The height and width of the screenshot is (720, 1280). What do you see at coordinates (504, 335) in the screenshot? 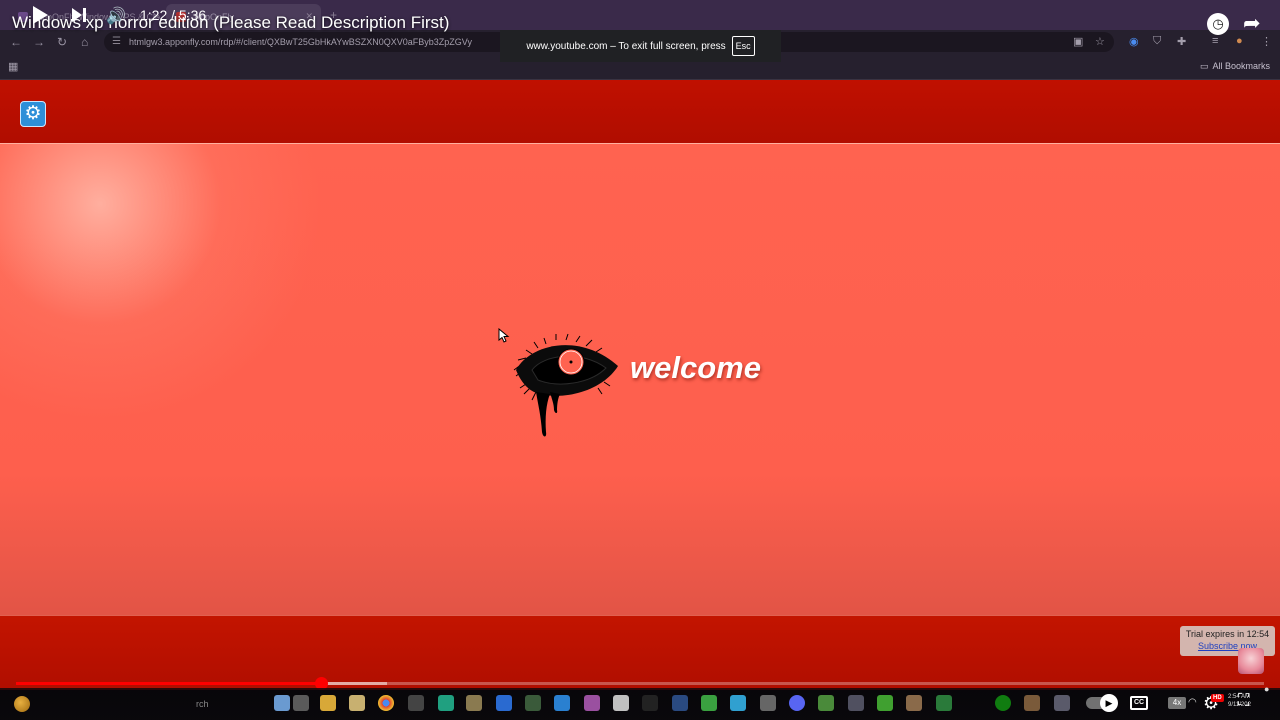
I see `mouse-cursor-icon` at bounding box center [504, 335].